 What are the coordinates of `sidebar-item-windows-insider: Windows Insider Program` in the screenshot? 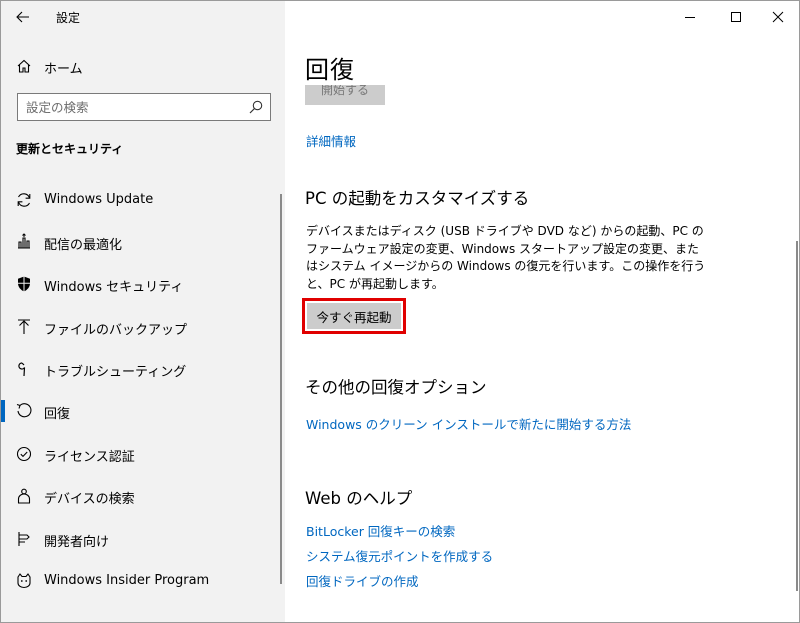 It's located at (143, 581).